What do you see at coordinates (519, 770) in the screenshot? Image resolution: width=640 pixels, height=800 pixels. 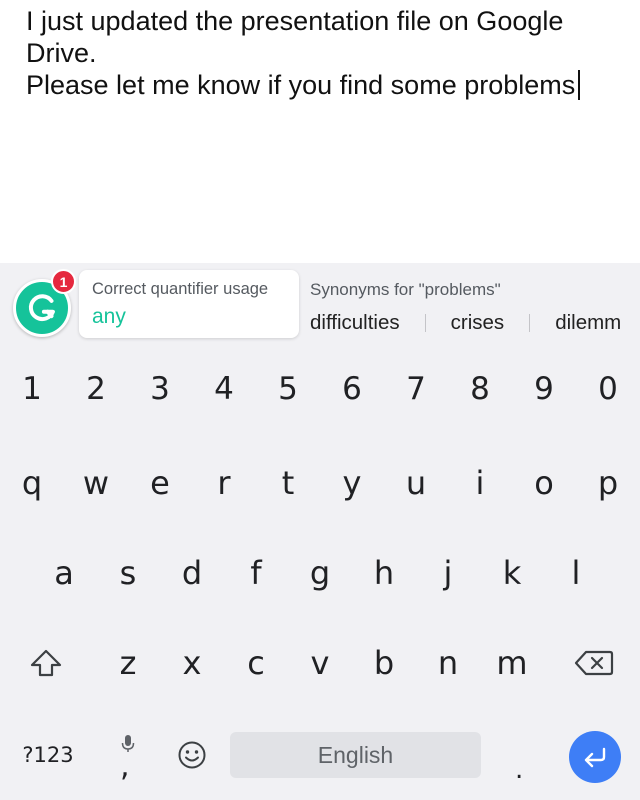 I see `period-label: .` at bounding box center [519, 770].